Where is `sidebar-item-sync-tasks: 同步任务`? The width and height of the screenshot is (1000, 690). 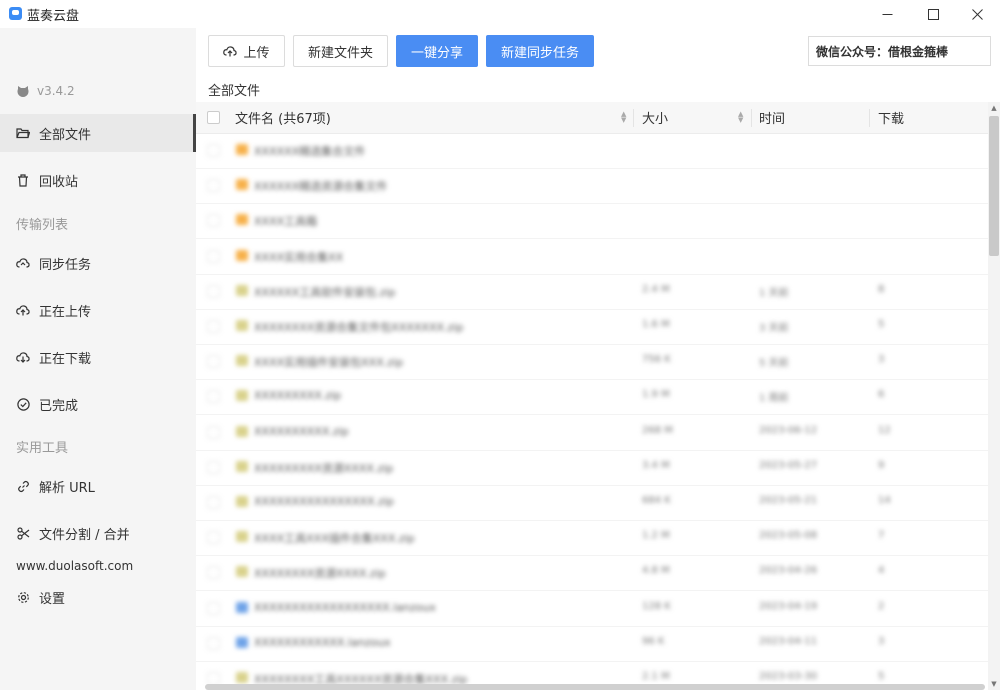
sidebar-item-sync-tasks: 同步任务 is located at coordinates (98, 263).